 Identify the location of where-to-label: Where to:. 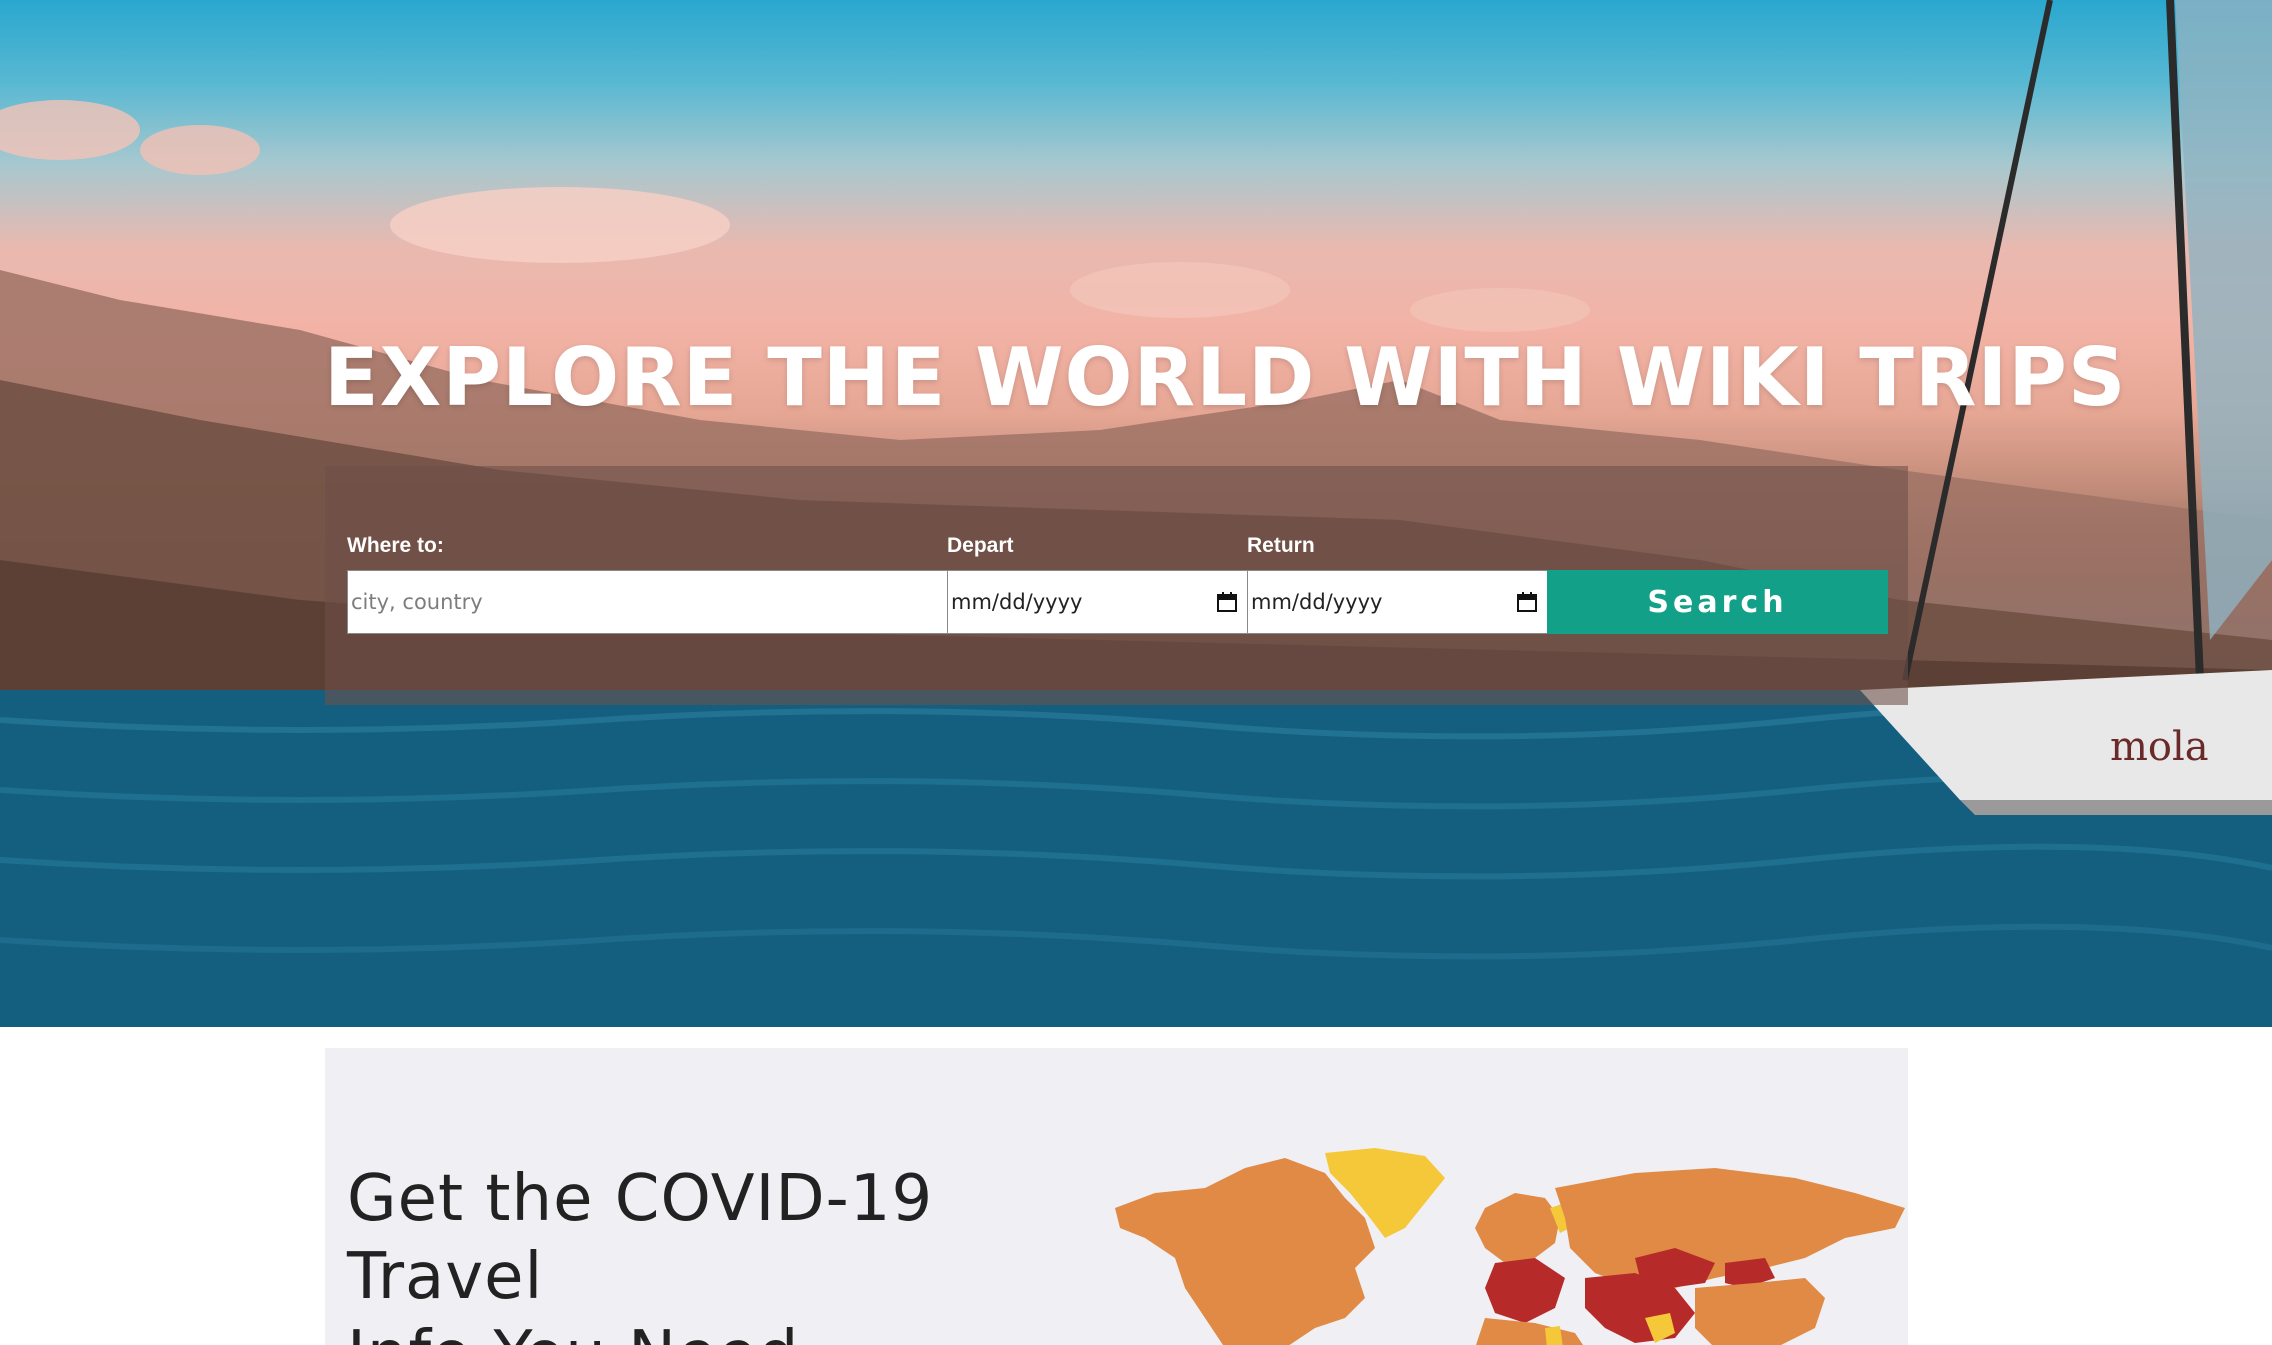
(395, 545).